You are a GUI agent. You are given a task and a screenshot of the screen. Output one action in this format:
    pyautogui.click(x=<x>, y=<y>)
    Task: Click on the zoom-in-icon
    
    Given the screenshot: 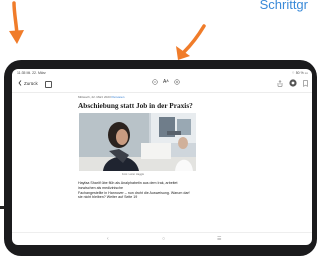 What is the action you would take?
    pyautogui.click(x=176, y=82)
    